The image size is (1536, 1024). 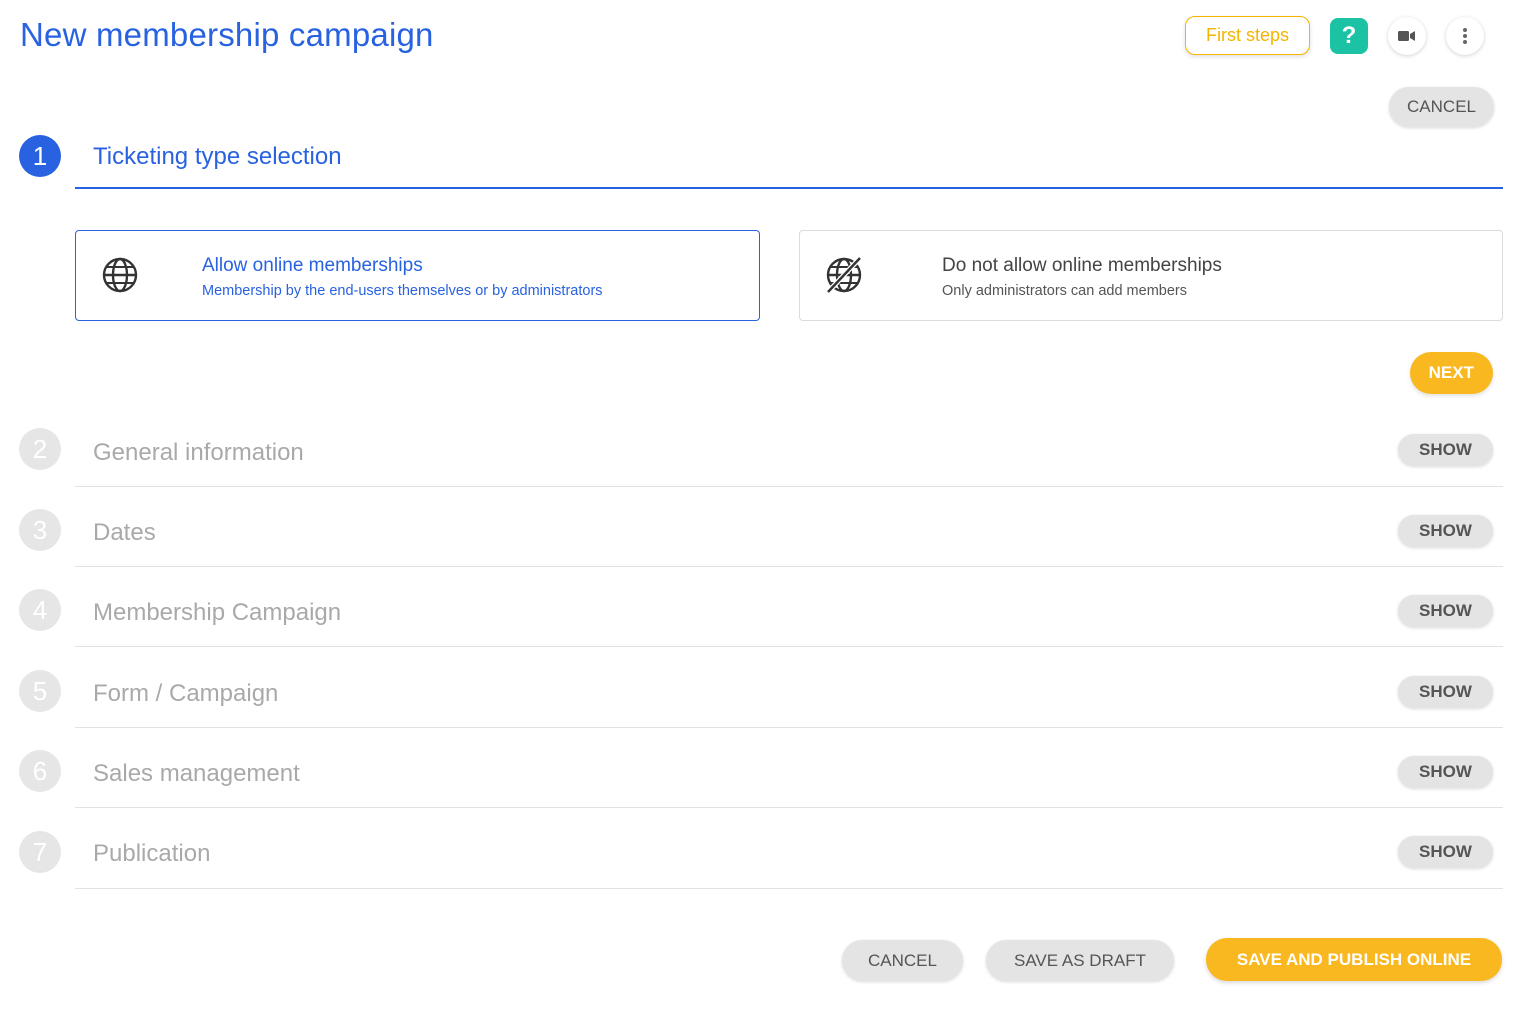 I want to click on show-button-5: SHOW, so click(x=1445, y=692).